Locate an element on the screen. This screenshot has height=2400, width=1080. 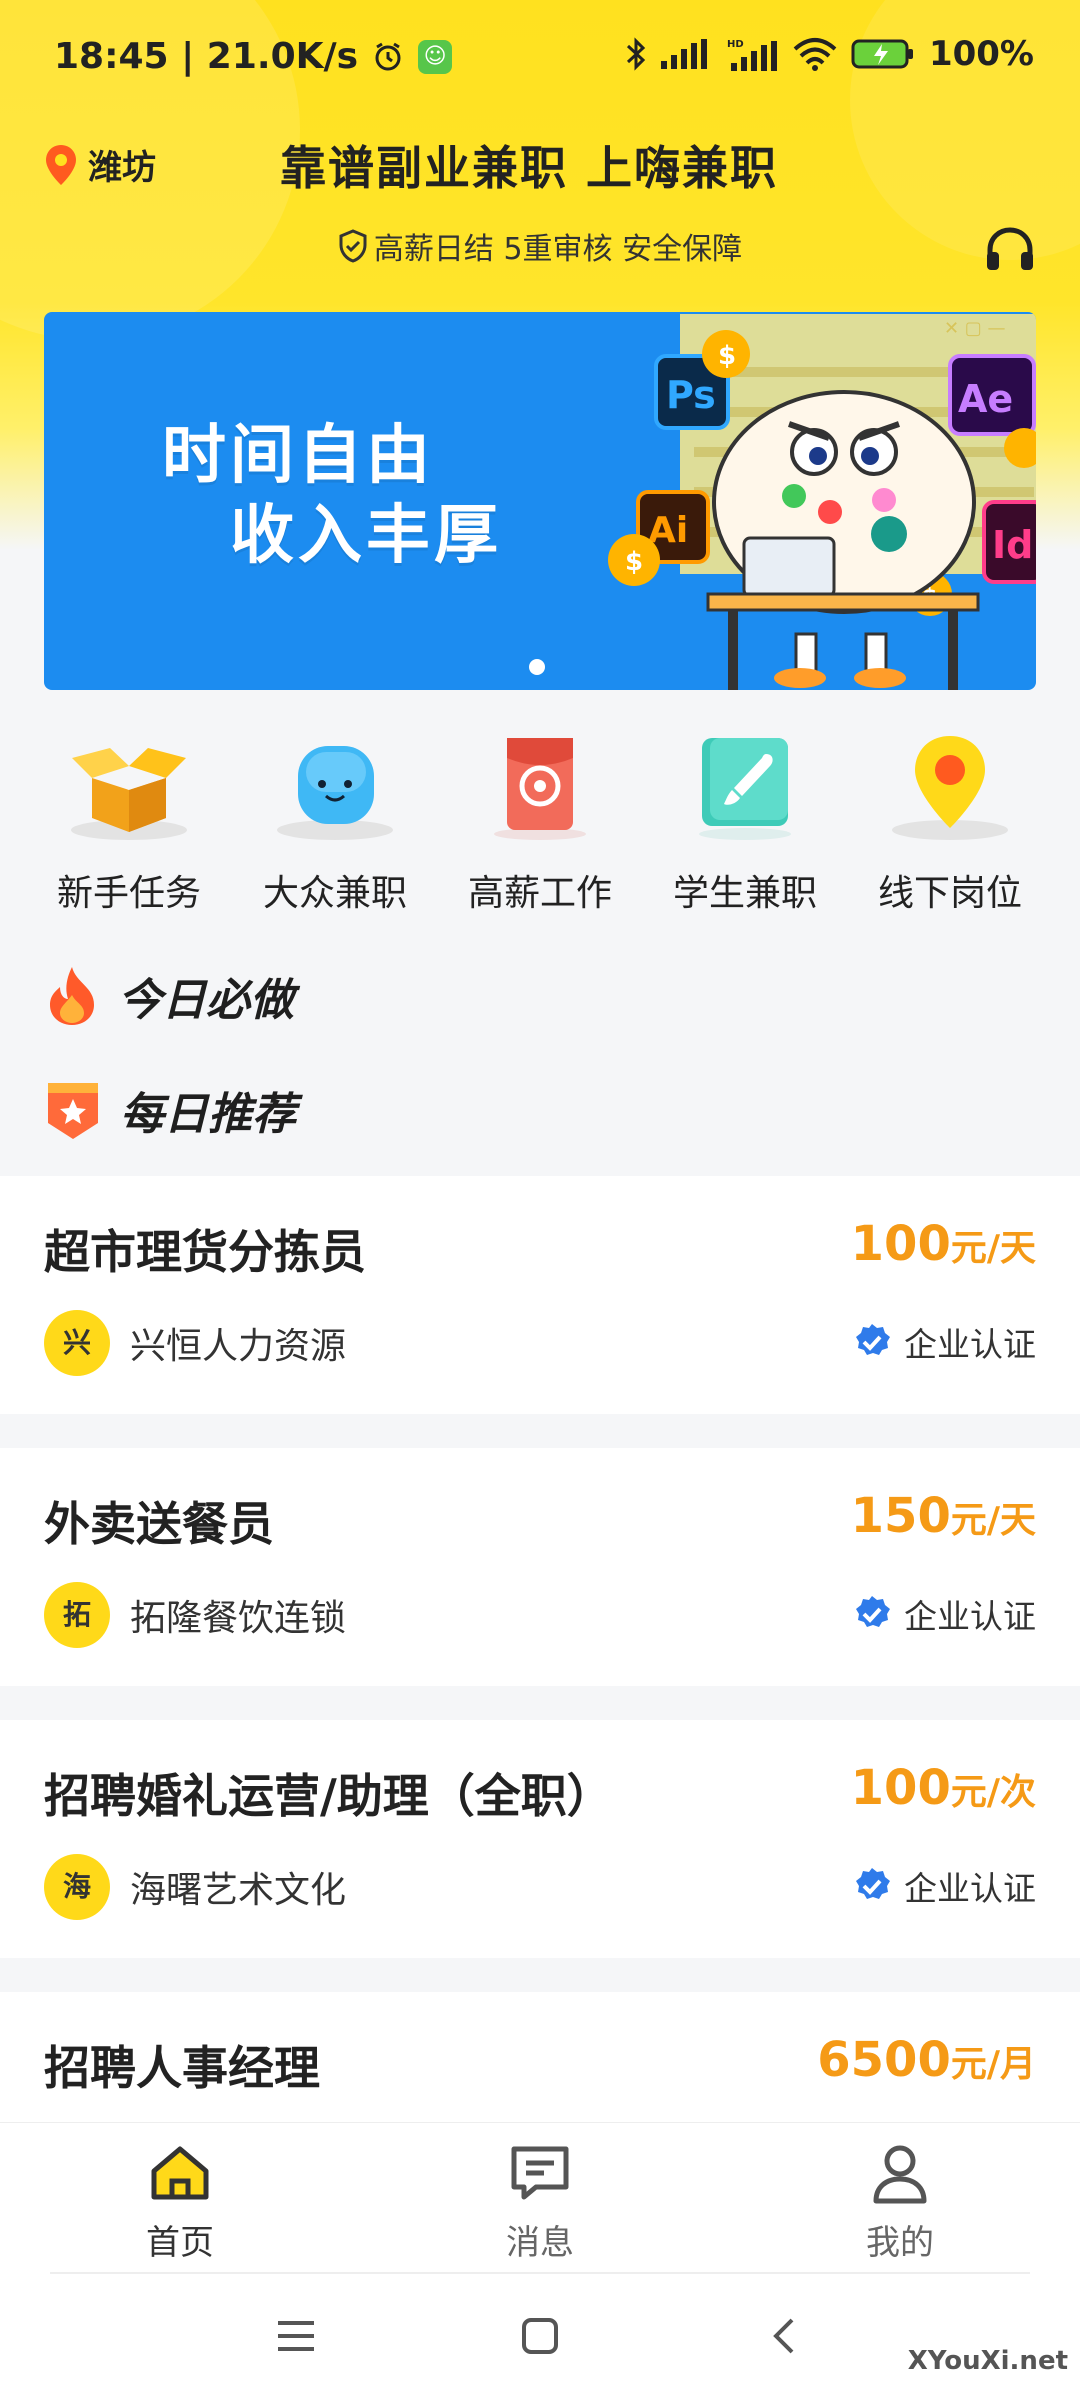
quick-entry-label: 学生兼职 is located at coordinates (744, 893).